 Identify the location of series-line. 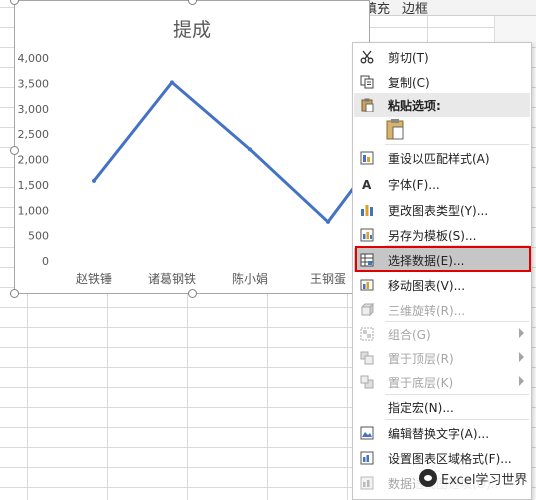
(231, 152).